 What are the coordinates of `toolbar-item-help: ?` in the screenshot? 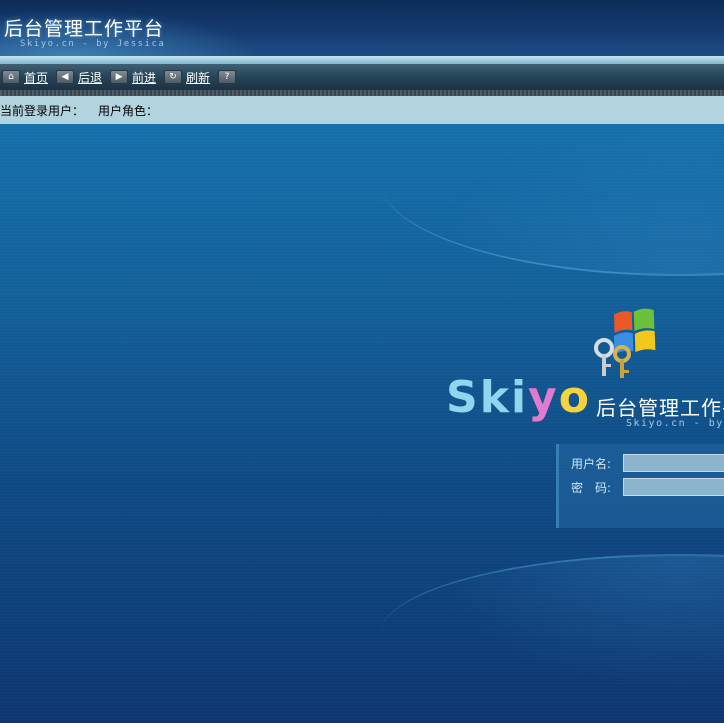 It's located at (228, 77).